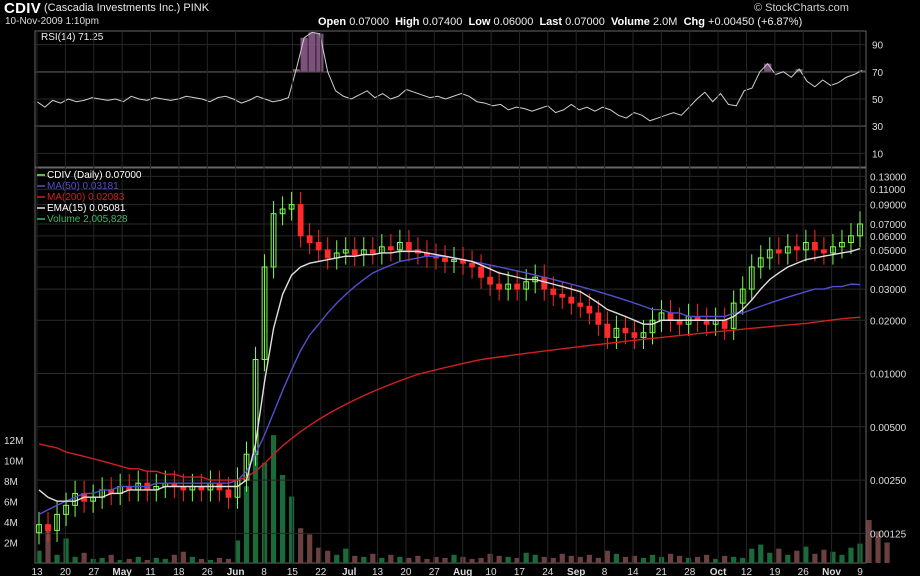  What do you see at coordinates (86, 208) in the screenshot?
I see `legend-entry: EMA(15) 0.05081` at bounding box center [86, 208].